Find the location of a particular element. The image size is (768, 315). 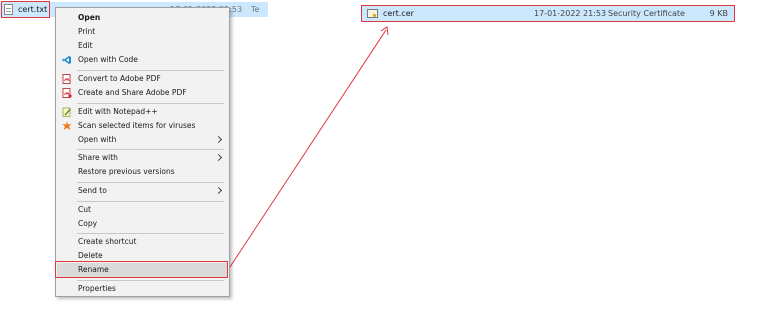

file-type: Te is located at coordinates (255, 9).